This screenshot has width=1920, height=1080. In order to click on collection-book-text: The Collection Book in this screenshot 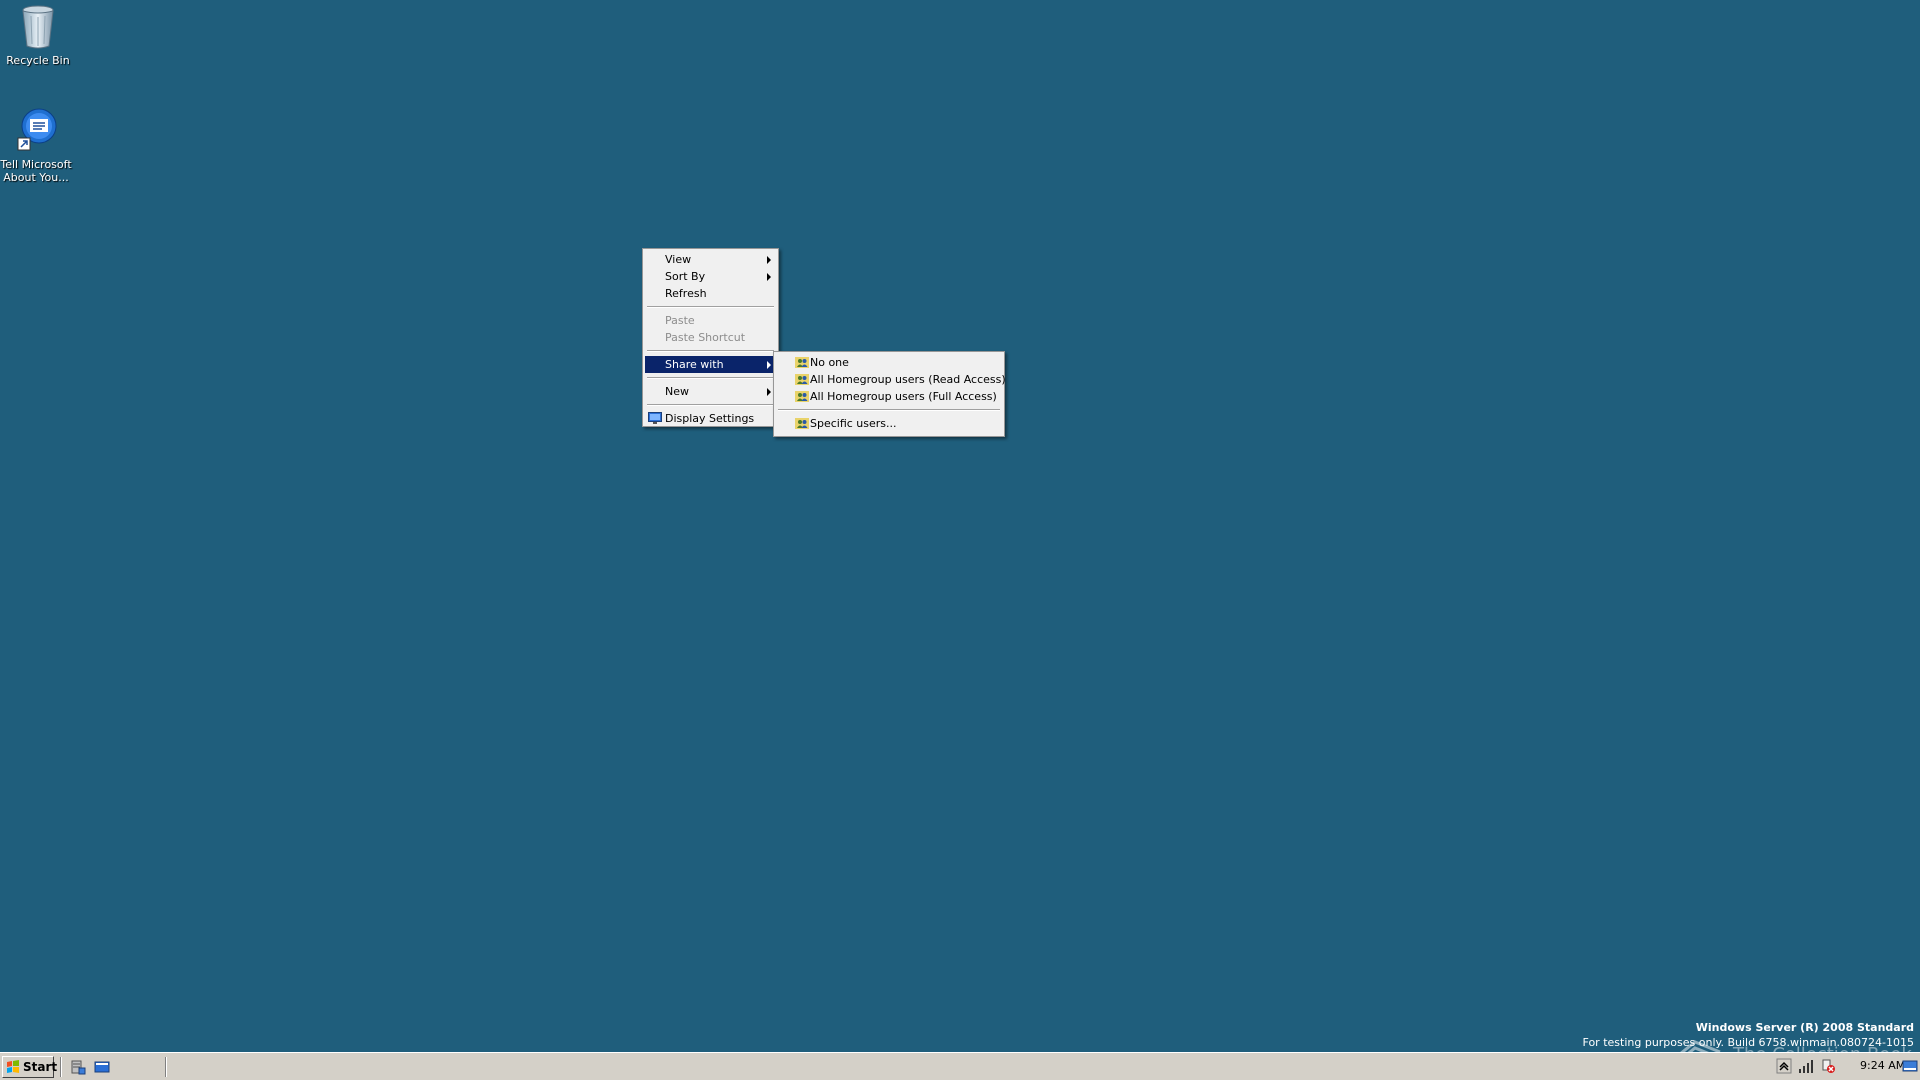, I will do `click(1822, 1048)`.